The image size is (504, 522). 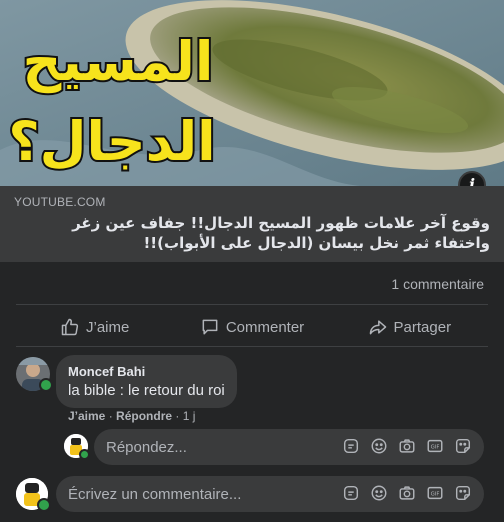 What do you see at coordinates (70, 327) in the screenshot?
I see `thumbs-up-icon` at bounding box center [70, 327].